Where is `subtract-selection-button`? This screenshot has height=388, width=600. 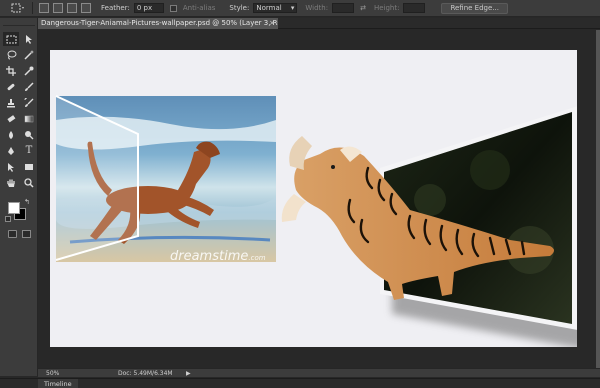 subtract-selection-button is located at coordinates (72, 8).